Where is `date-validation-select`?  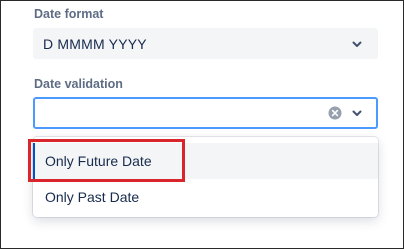 date-validation-select is located at coordinates (205, 113).